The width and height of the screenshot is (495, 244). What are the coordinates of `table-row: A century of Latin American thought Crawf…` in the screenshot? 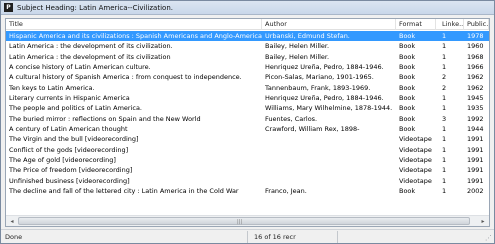 It's located at (247, 129).